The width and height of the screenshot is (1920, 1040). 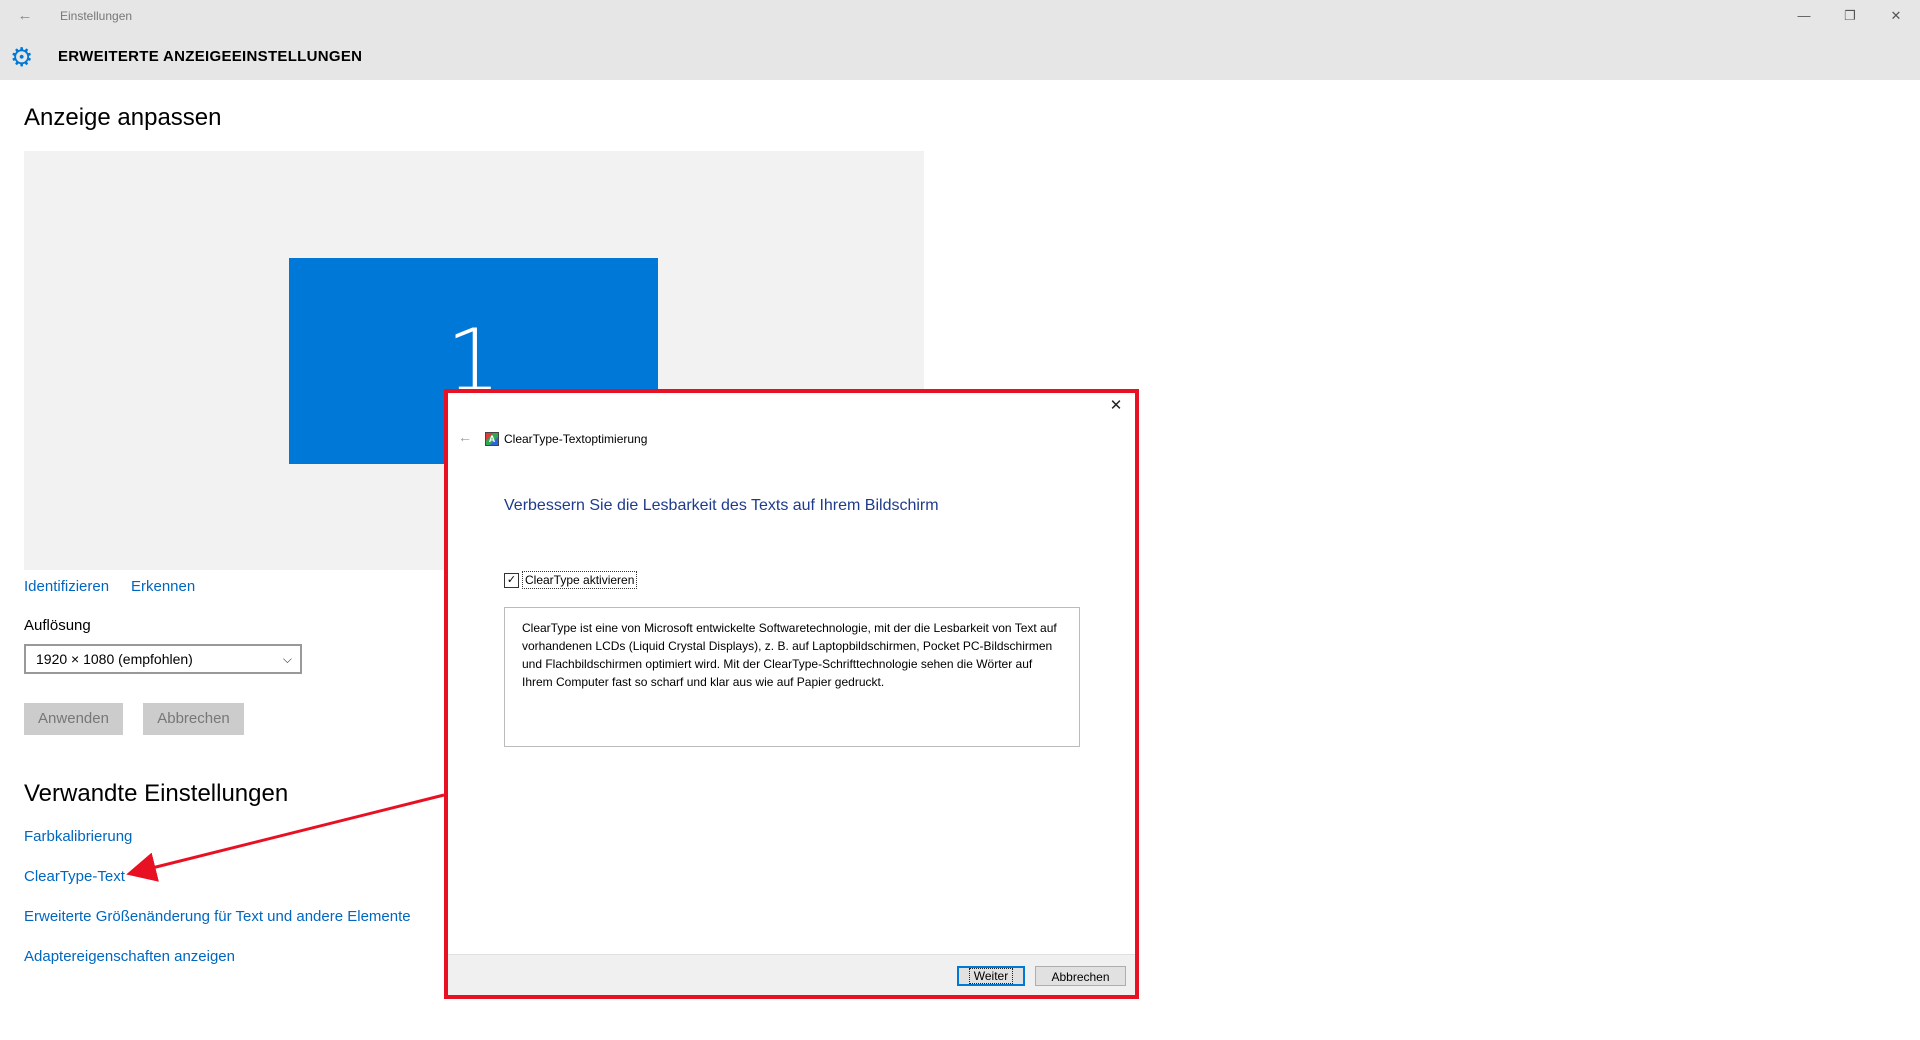 What do you see at coordinates (22, 57) in the screenshot?
I see `gear-icon: ⚙` at bounding box center [22, 57].